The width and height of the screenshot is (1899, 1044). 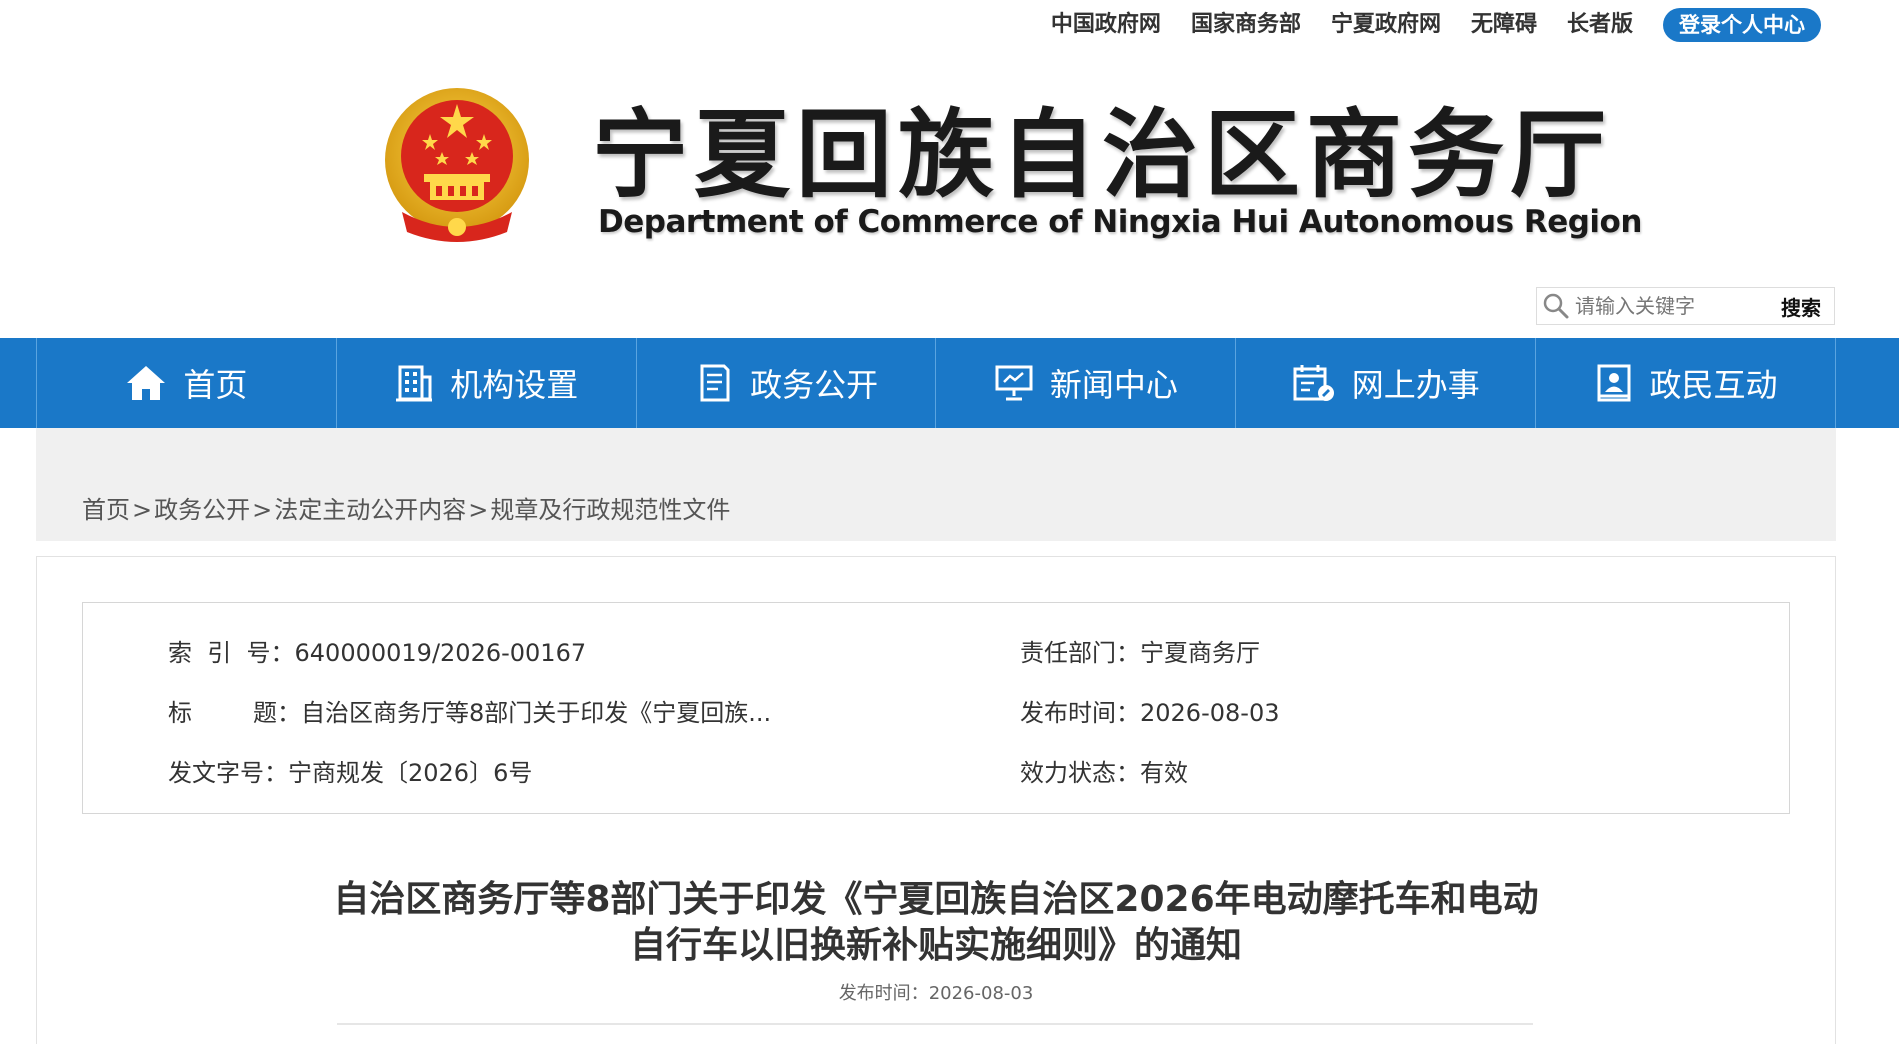 I want to click on top-link-gov: 中国政府网, so click(x=1106, y=25).